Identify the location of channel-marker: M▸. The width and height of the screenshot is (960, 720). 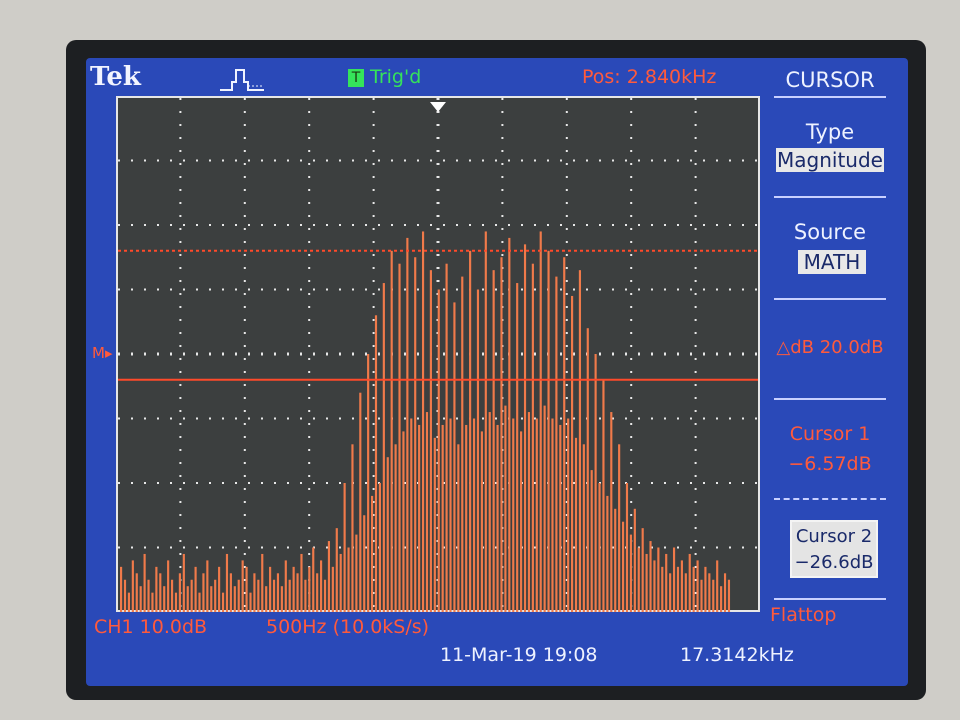
(102, 353).